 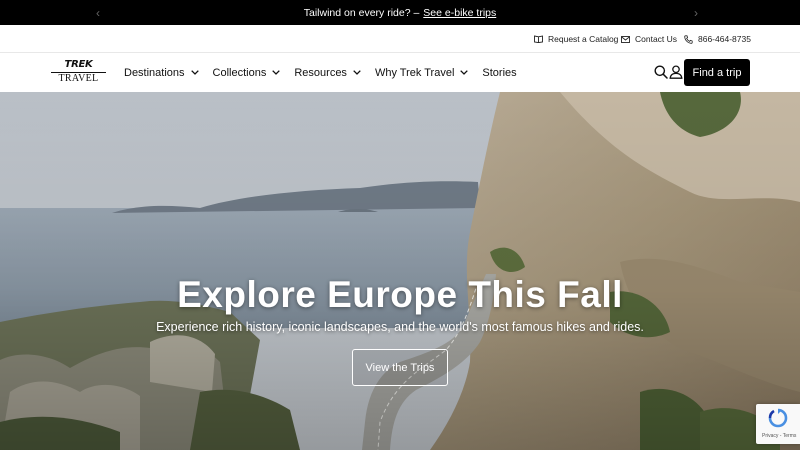 What do you see at coordinates (361, 12) in the screenshot?
I see `announcement-text: Tailwind on every ride? –` at bounding box center [361, 12].